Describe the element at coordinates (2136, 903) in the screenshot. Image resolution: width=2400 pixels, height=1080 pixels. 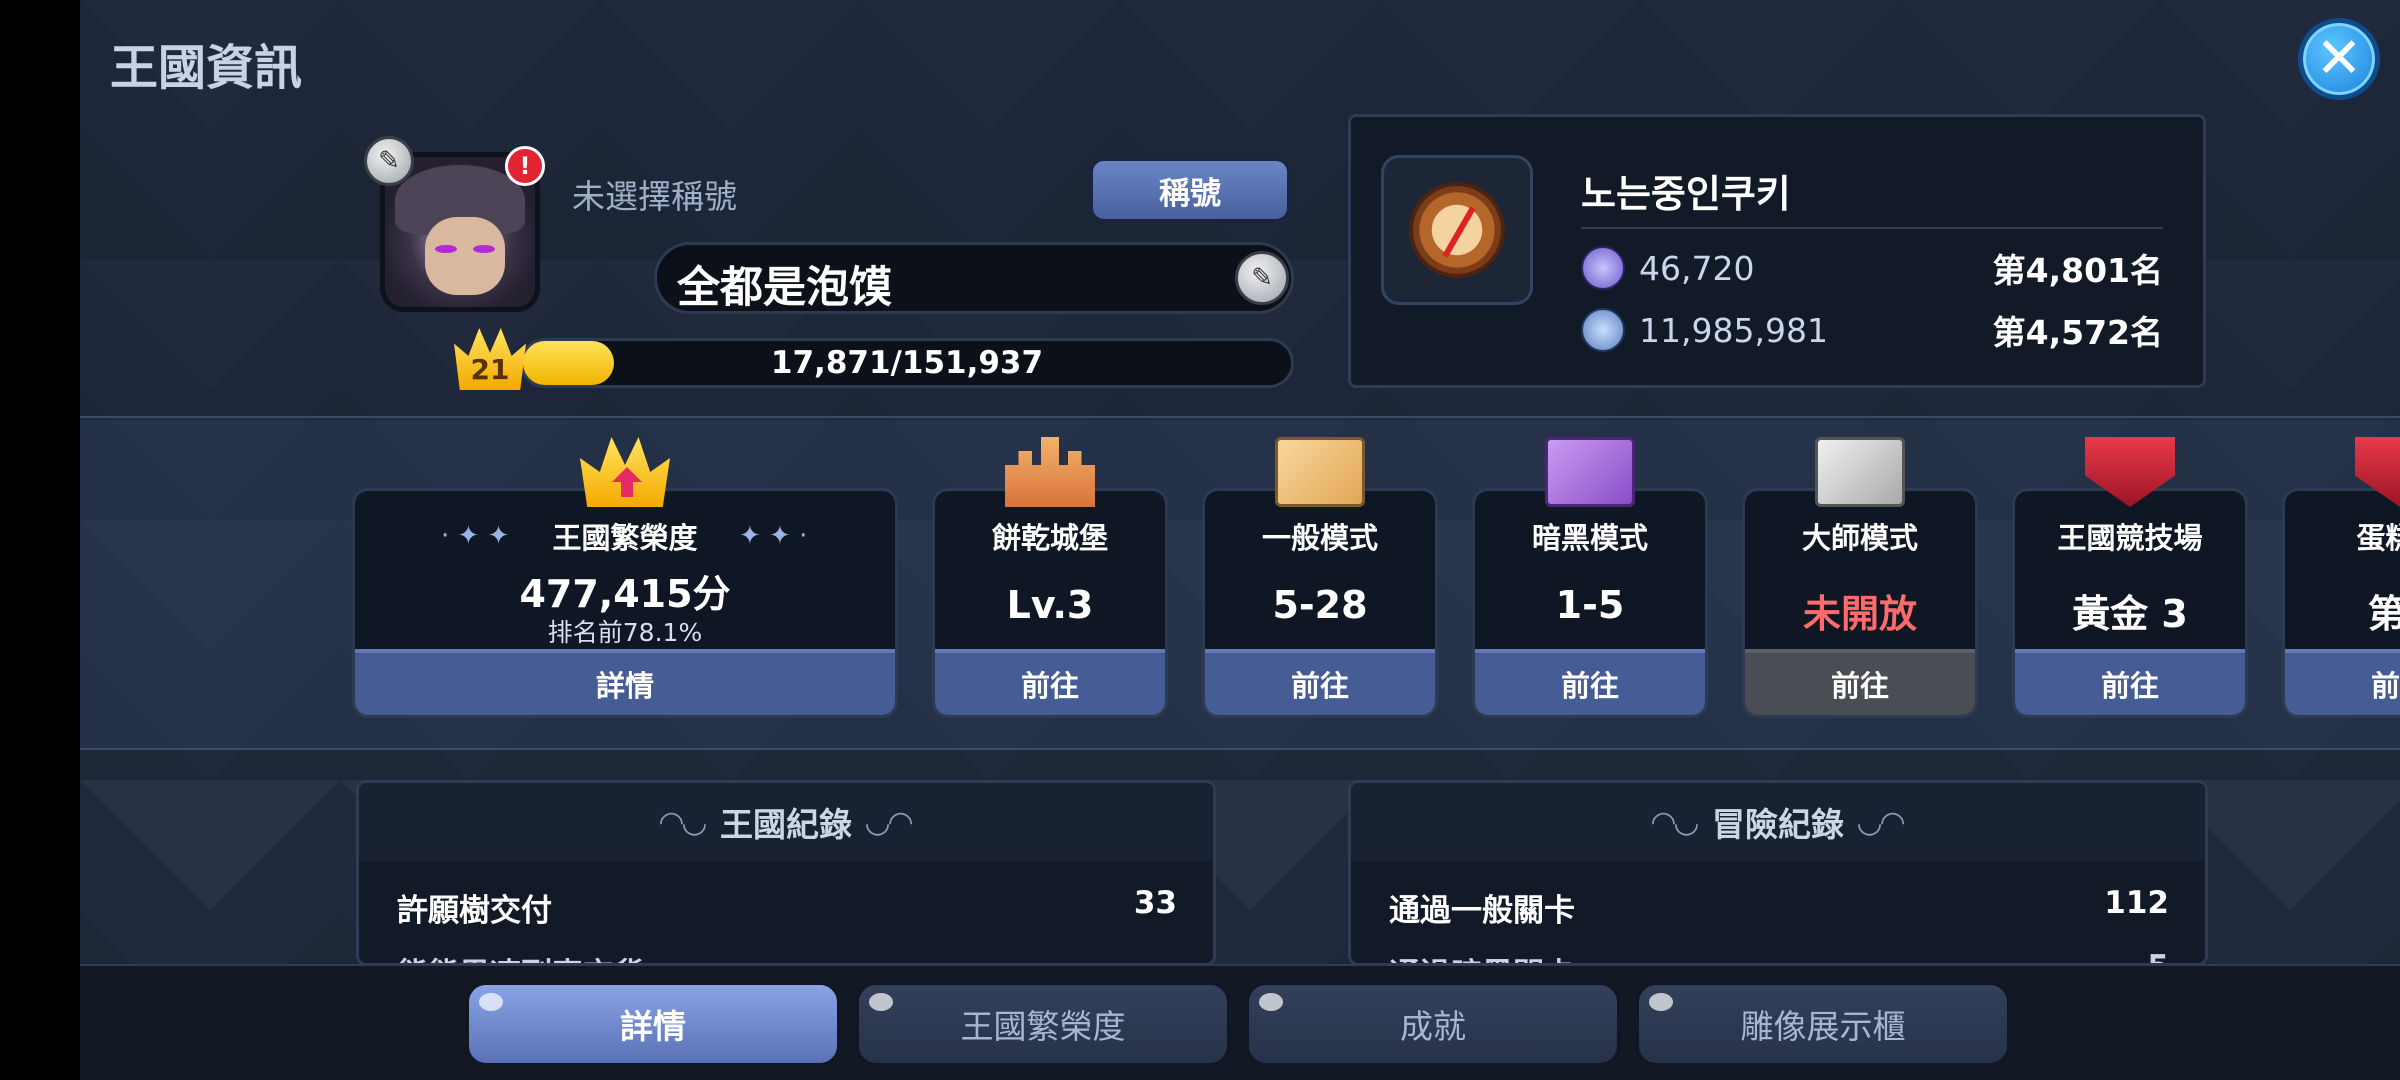
I see `record-value: 112` at that location.